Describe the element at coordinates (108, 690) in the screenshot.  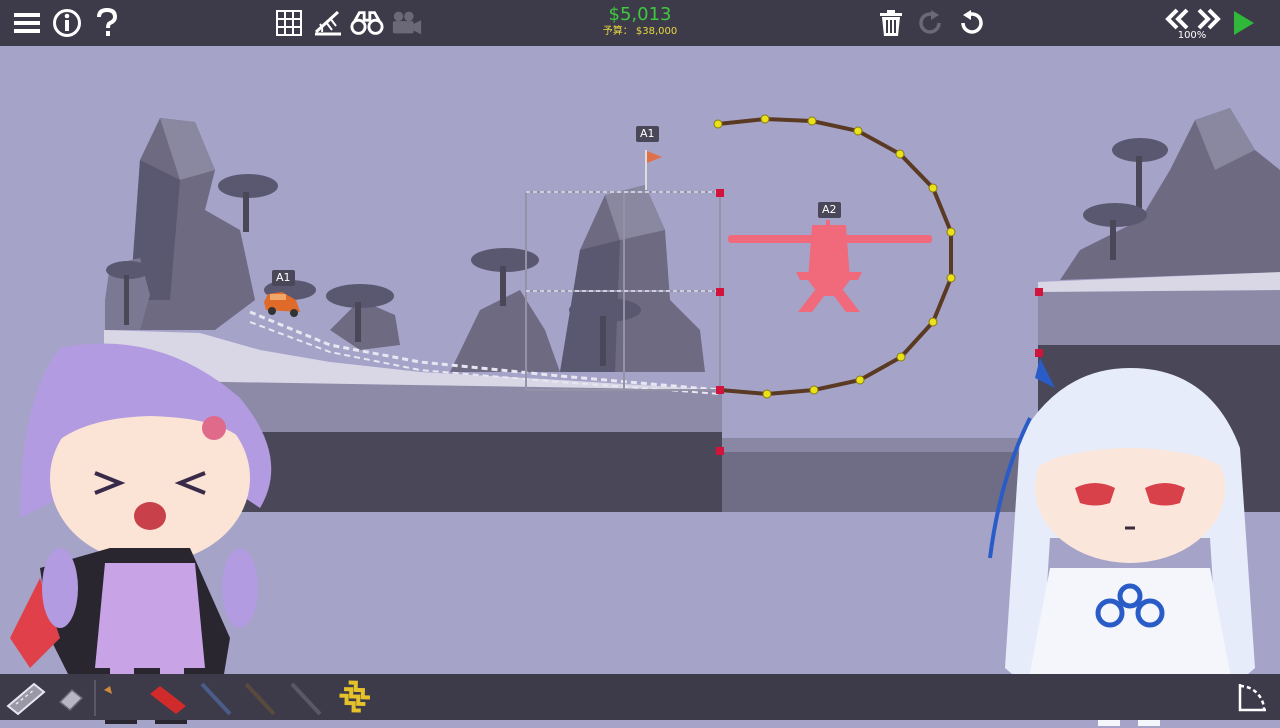
I see `wood-icon` at that location.